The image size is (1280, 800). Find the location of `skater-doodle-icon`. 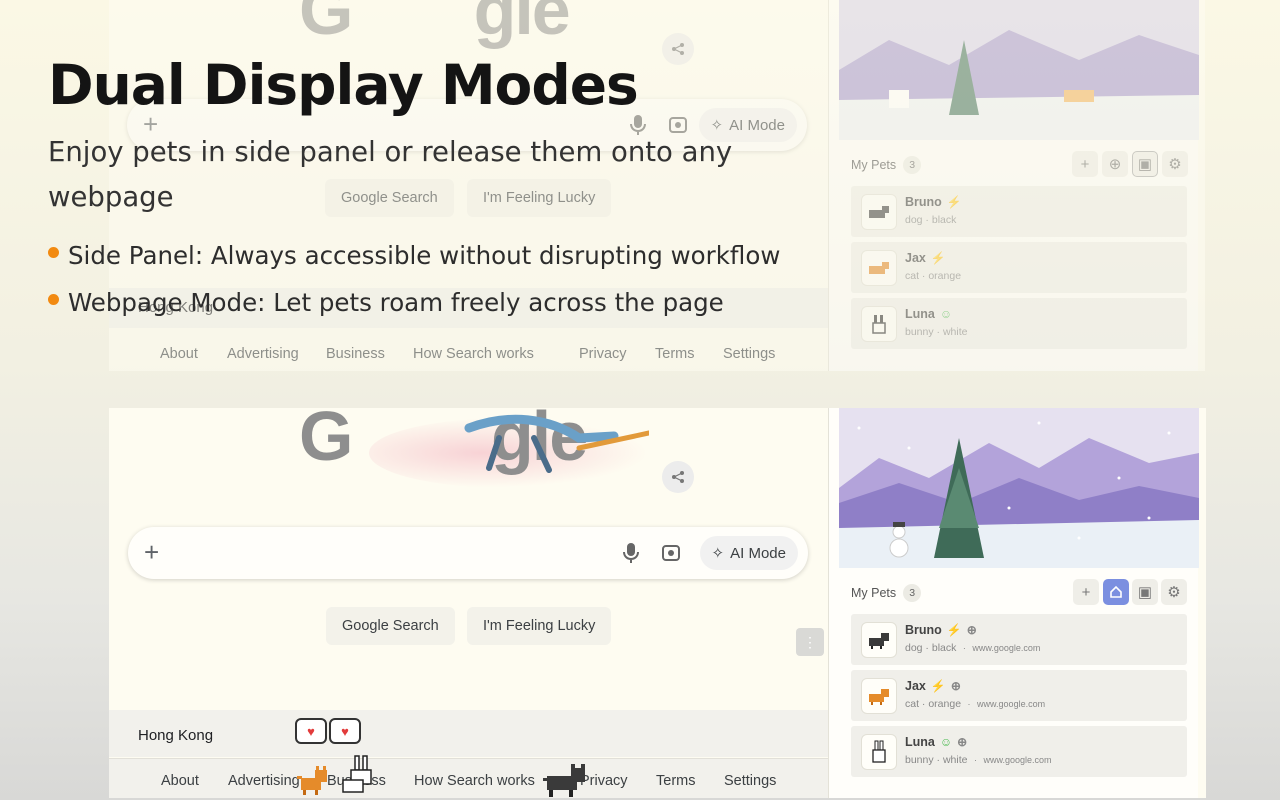

skater-doodle-icon is located at coordinates (556, 443).